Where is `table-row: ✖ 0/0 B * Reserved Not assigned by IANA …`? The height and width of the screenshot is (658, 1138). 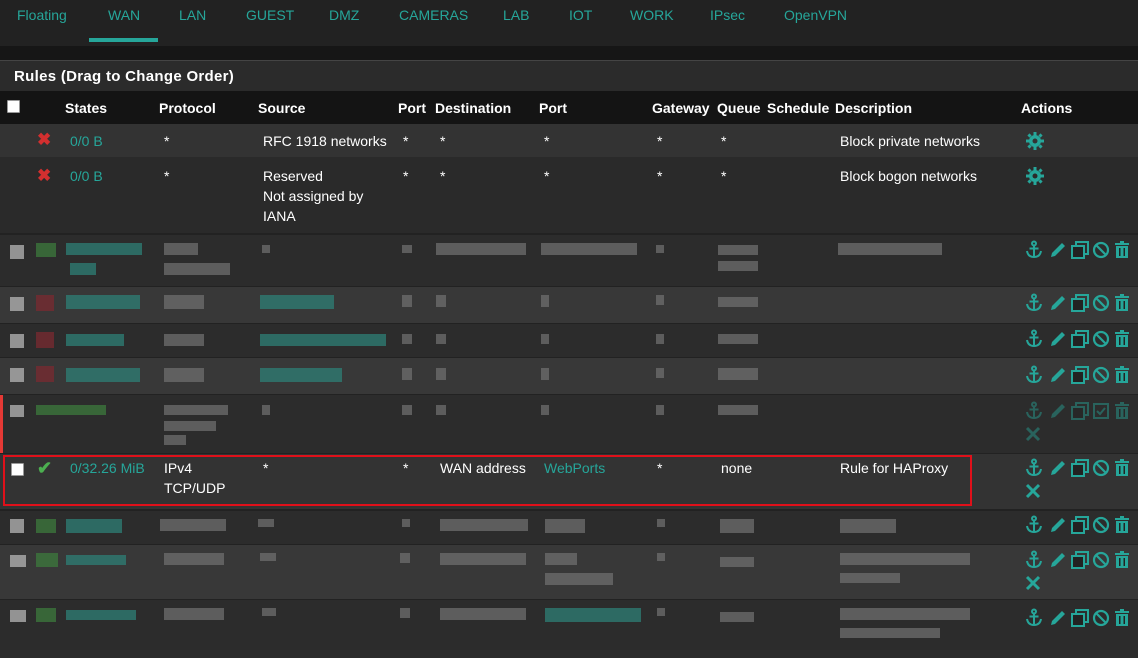
table-row: ✖ 0/0 B * Reserved Not assigned by IANA … is located at coordinates (569, 195).